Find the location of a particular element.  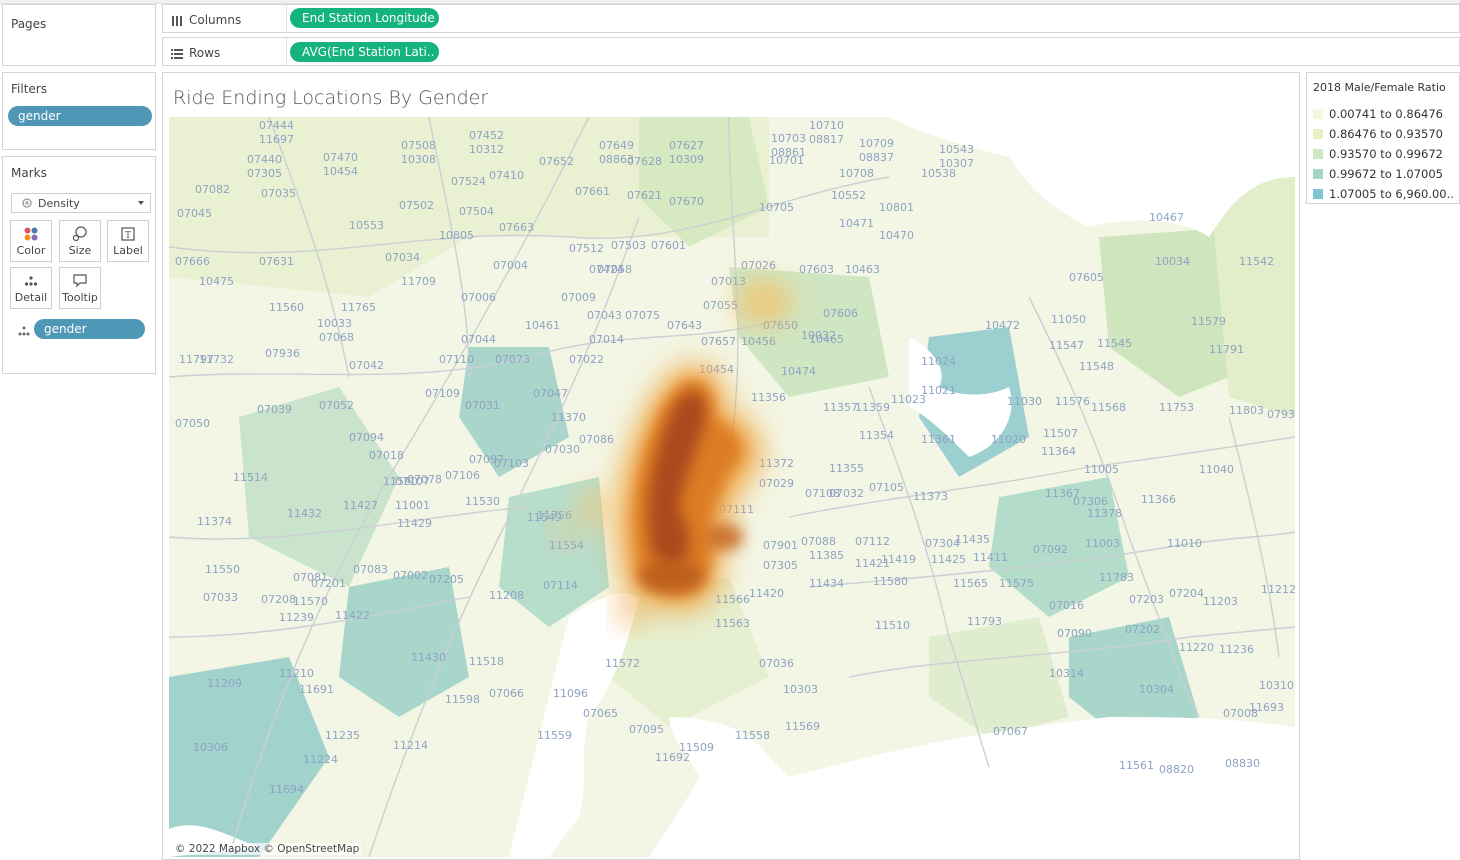

zip-label: 11565 is located at coordinates (970, 583).